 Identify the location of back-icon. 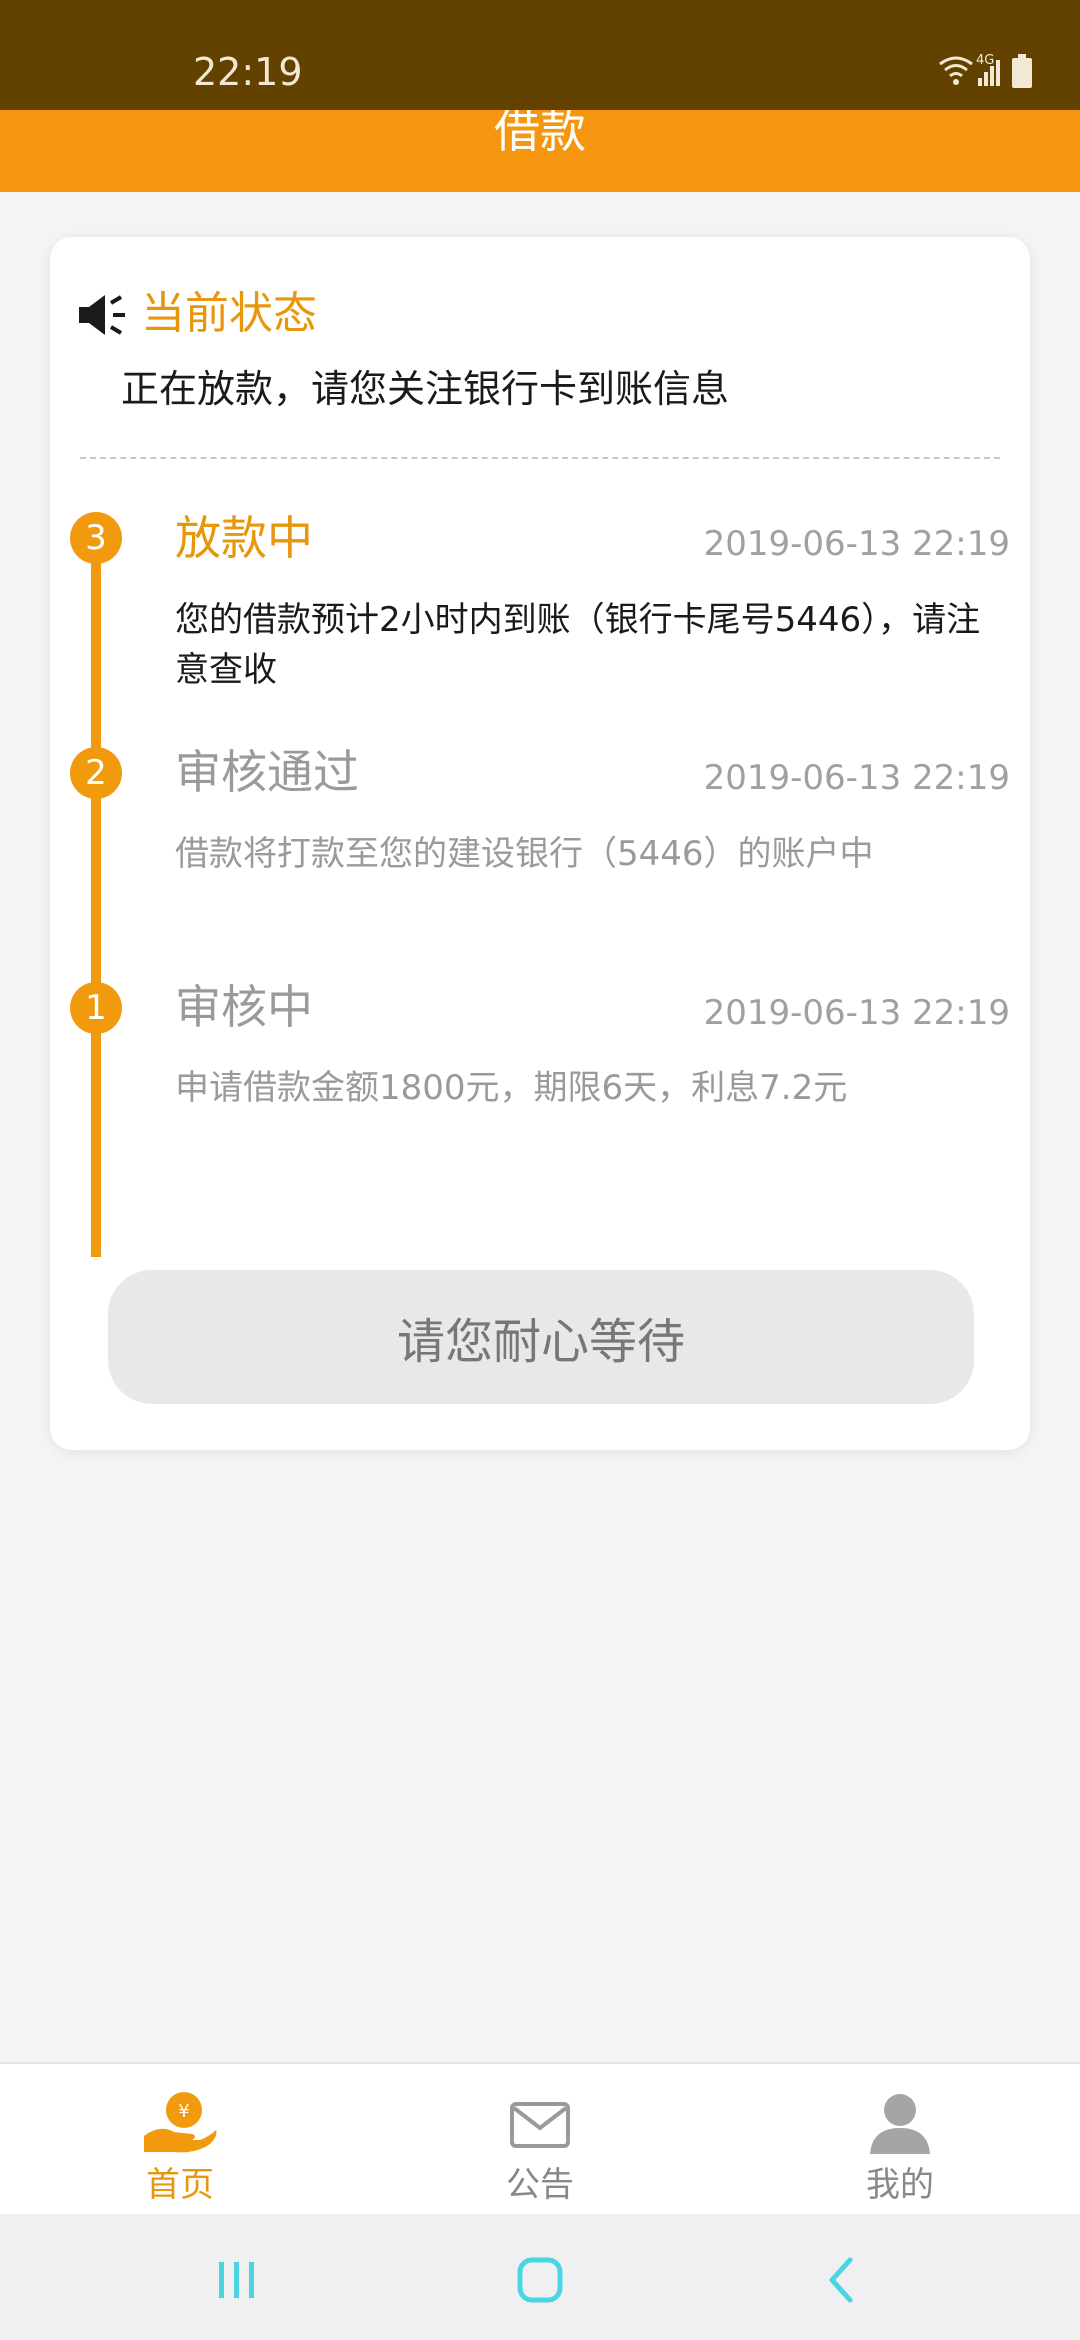
(842, 2280).